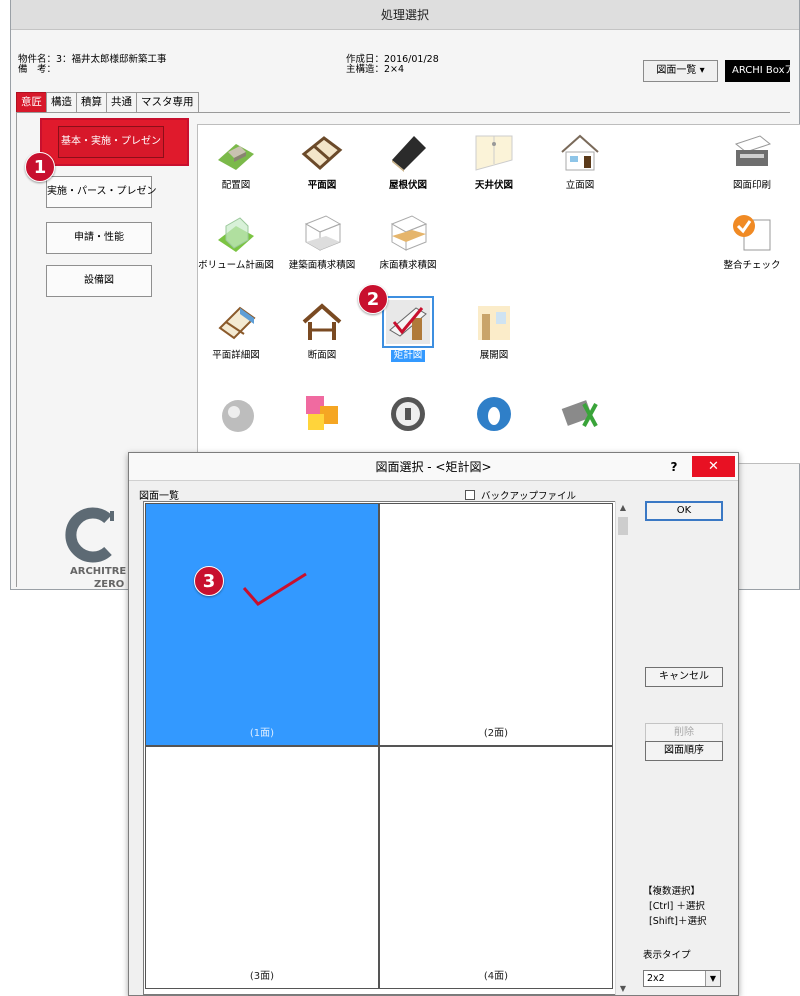 The width and height of the screenshot is (800, 996). Describe the element at coordinates (752, 232) in the screenshot. I see `check-icon` at that location.